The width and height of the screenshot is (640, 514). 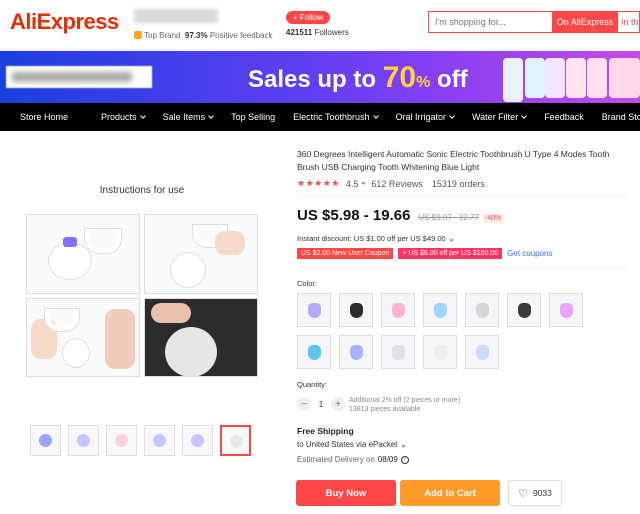 What do you see at coordinates (299, 32) in the screenshot?
I see `followers-count: 421511` at bounding box center [299, 32].